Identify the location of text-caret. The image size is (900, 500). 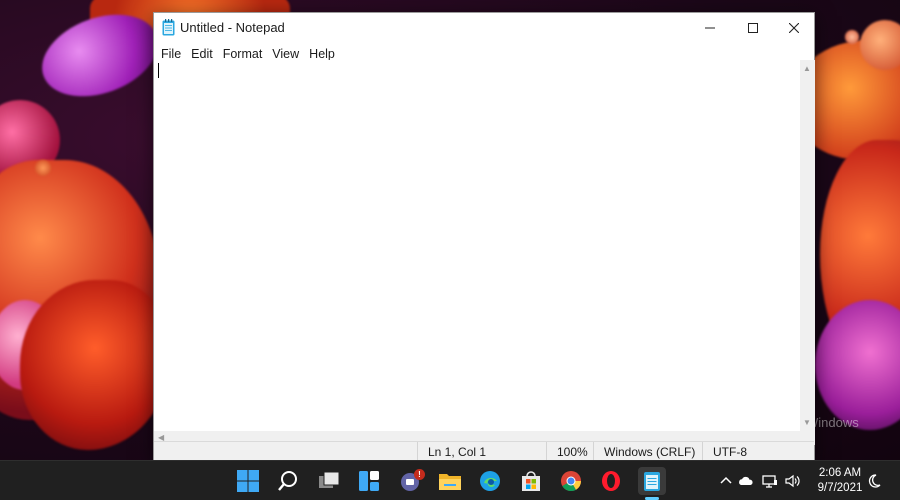
(158, 70).